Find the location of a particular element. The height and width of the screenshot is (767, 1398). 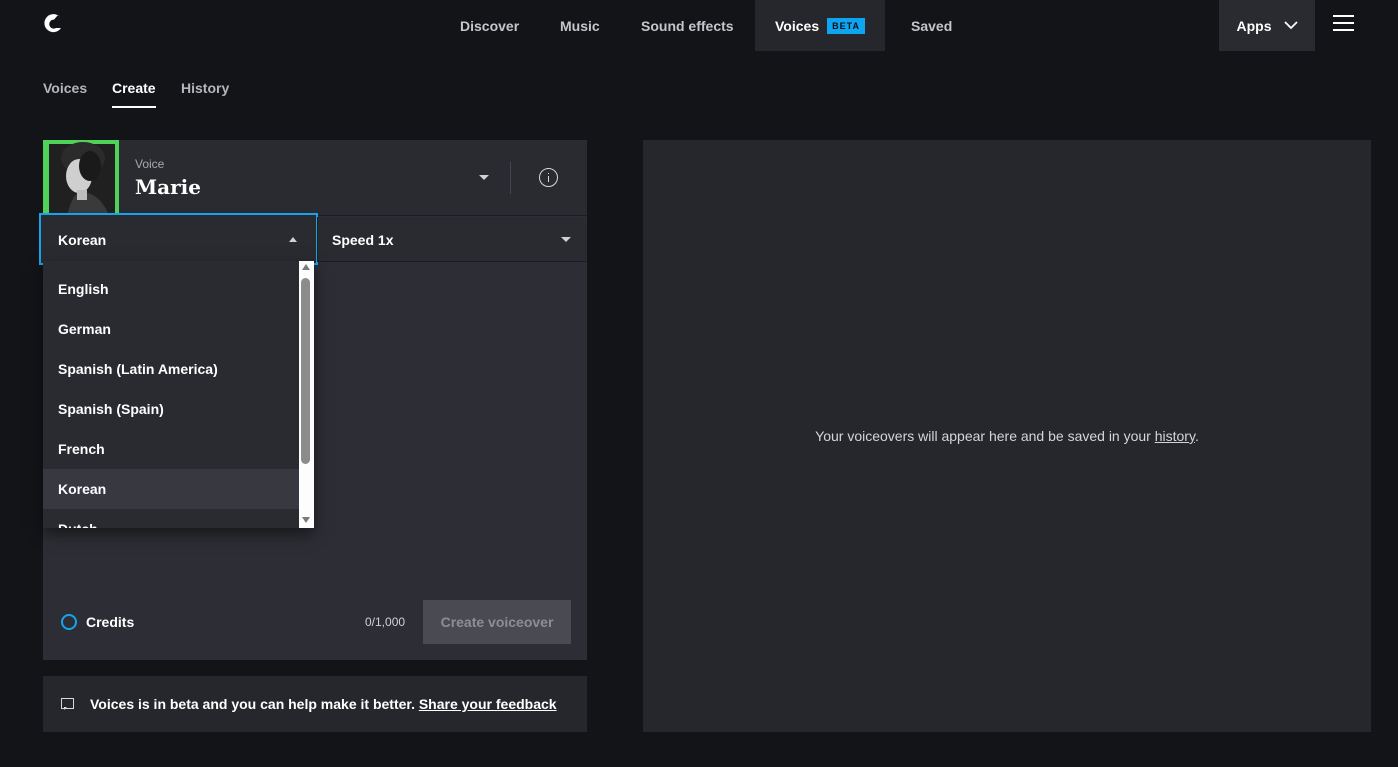

subtab-create: Create is located at coordinates (134, 94).